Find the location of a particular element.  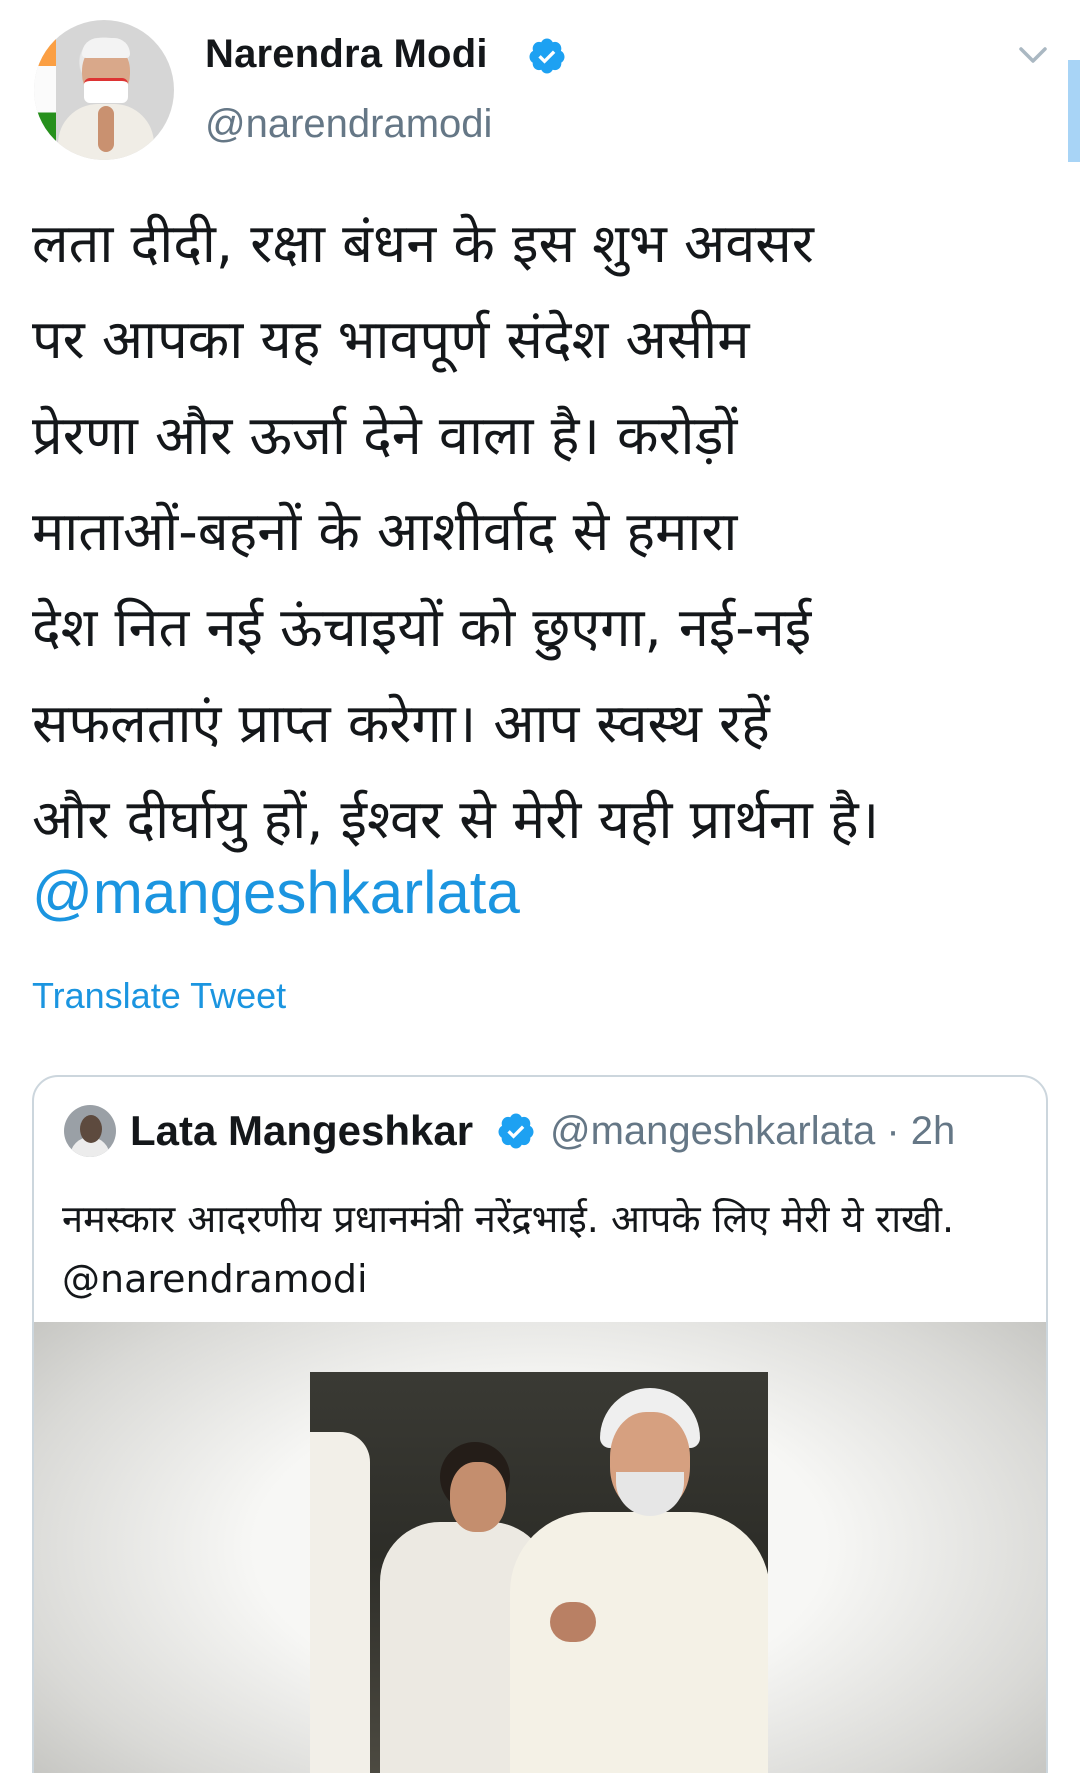

media-photo is located at coordinates (539, 1572).